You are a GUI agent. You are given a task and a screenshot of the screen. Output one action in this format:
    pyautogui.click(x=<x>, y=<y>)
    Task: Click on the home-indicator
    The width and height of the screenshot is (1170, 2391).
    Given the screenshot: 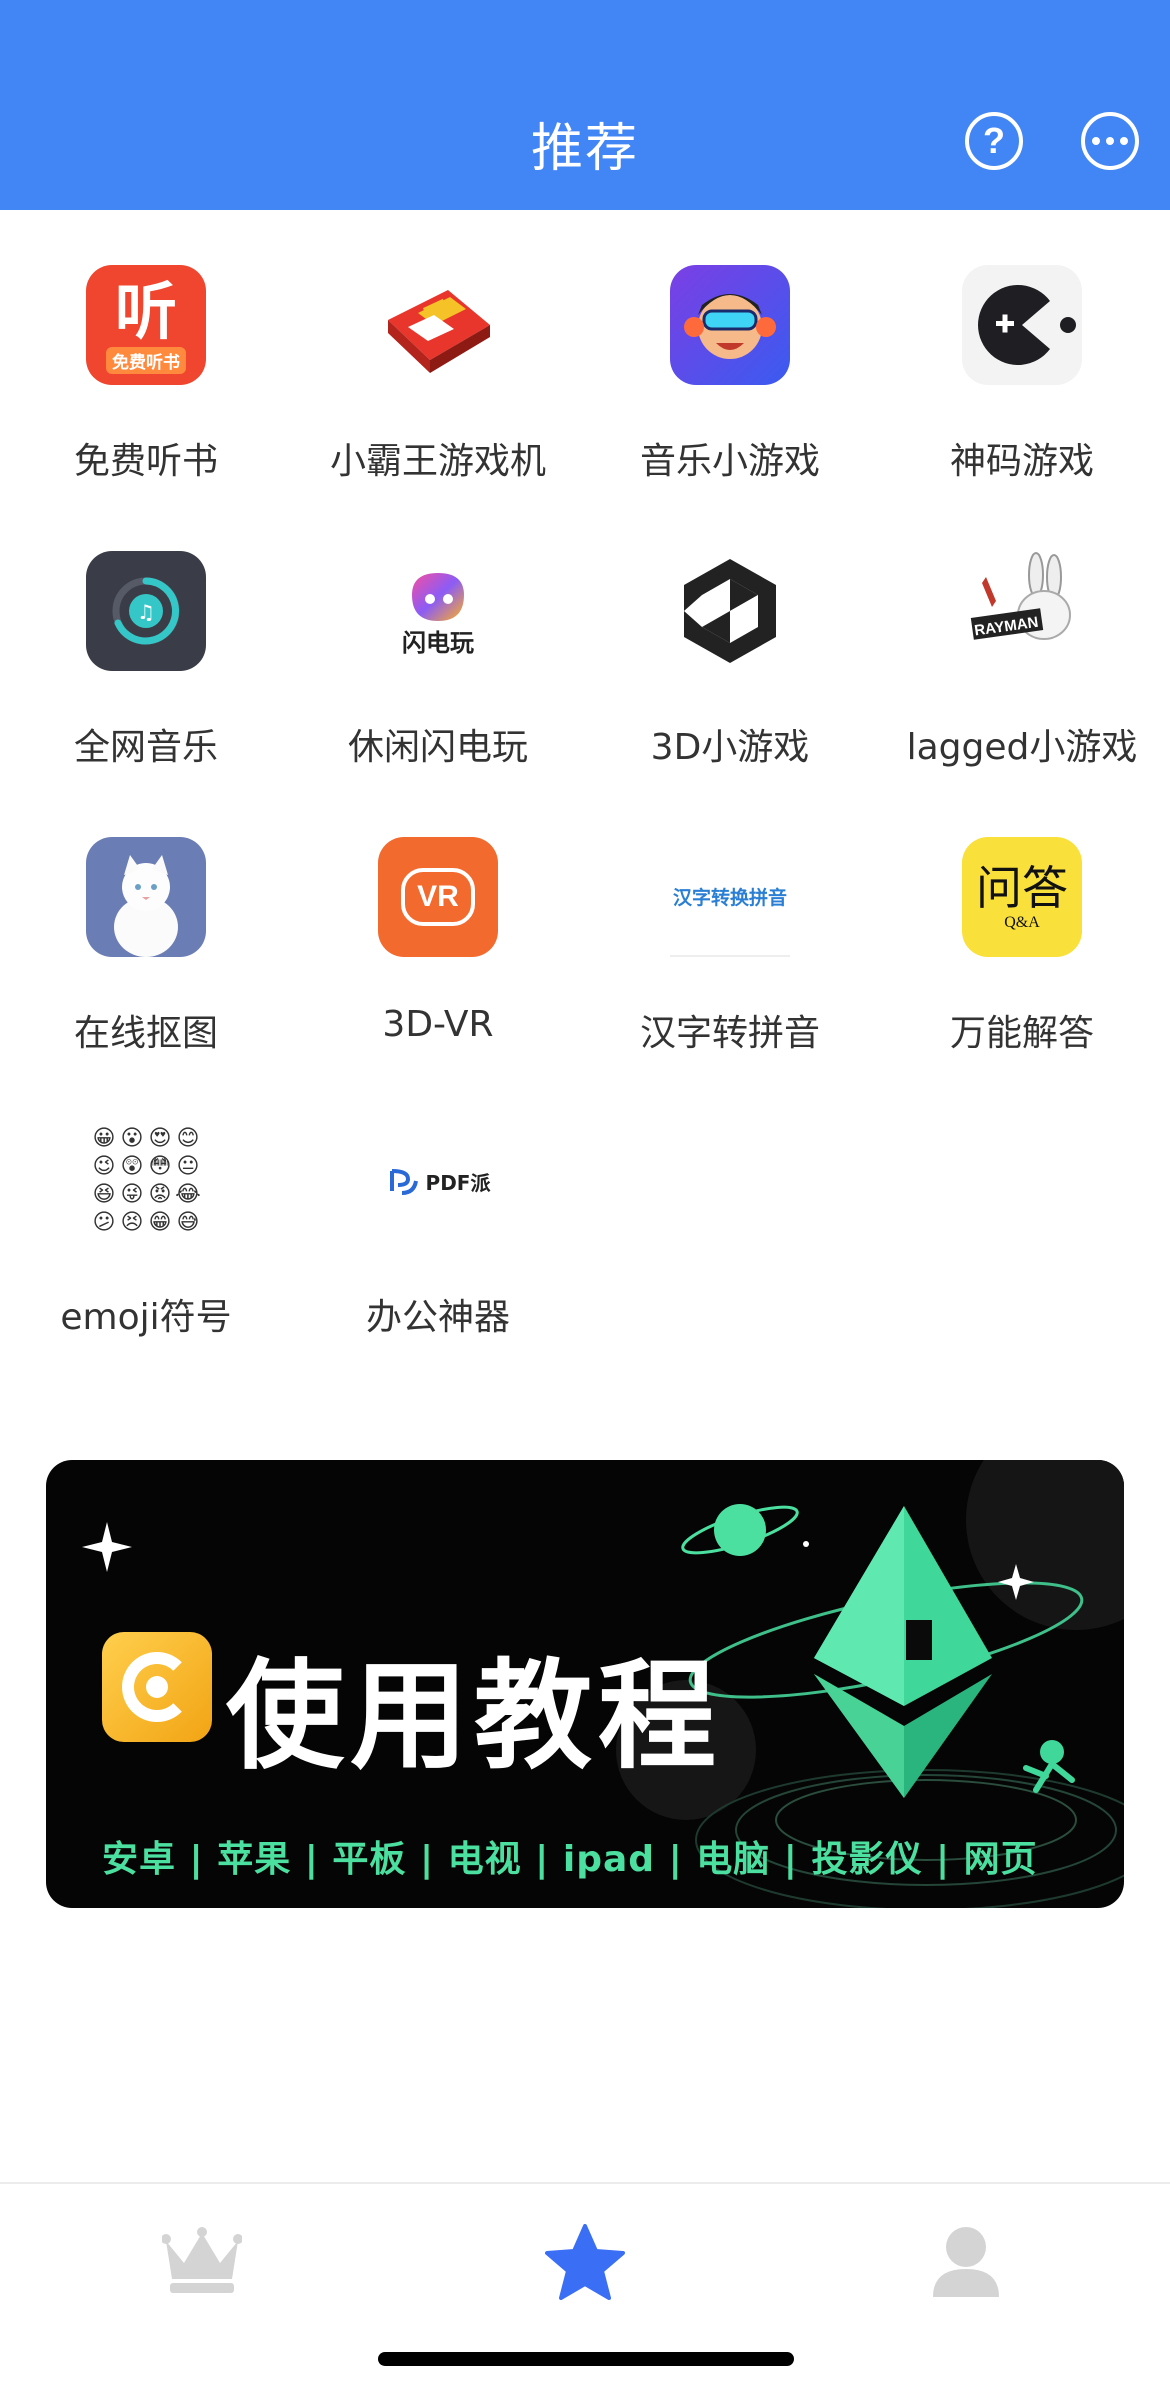 What is the action you would take?
    pyautogui.click(x=586, y=2359)
    